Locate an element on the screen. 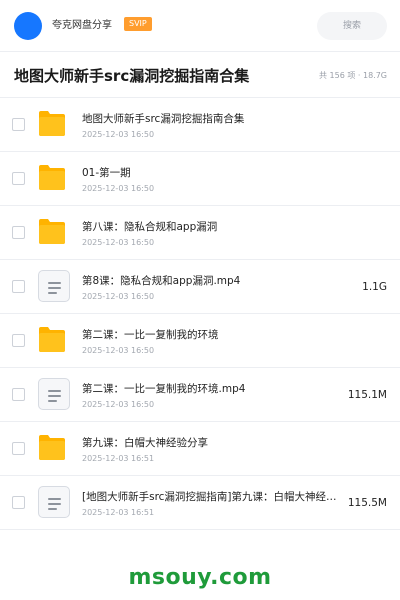 The image size is (400, 600). file-row: 第8课：隐私合规和app漏洞.mp4 2025-12-03 16:50 1.1G is located at coordinates (200, 287).